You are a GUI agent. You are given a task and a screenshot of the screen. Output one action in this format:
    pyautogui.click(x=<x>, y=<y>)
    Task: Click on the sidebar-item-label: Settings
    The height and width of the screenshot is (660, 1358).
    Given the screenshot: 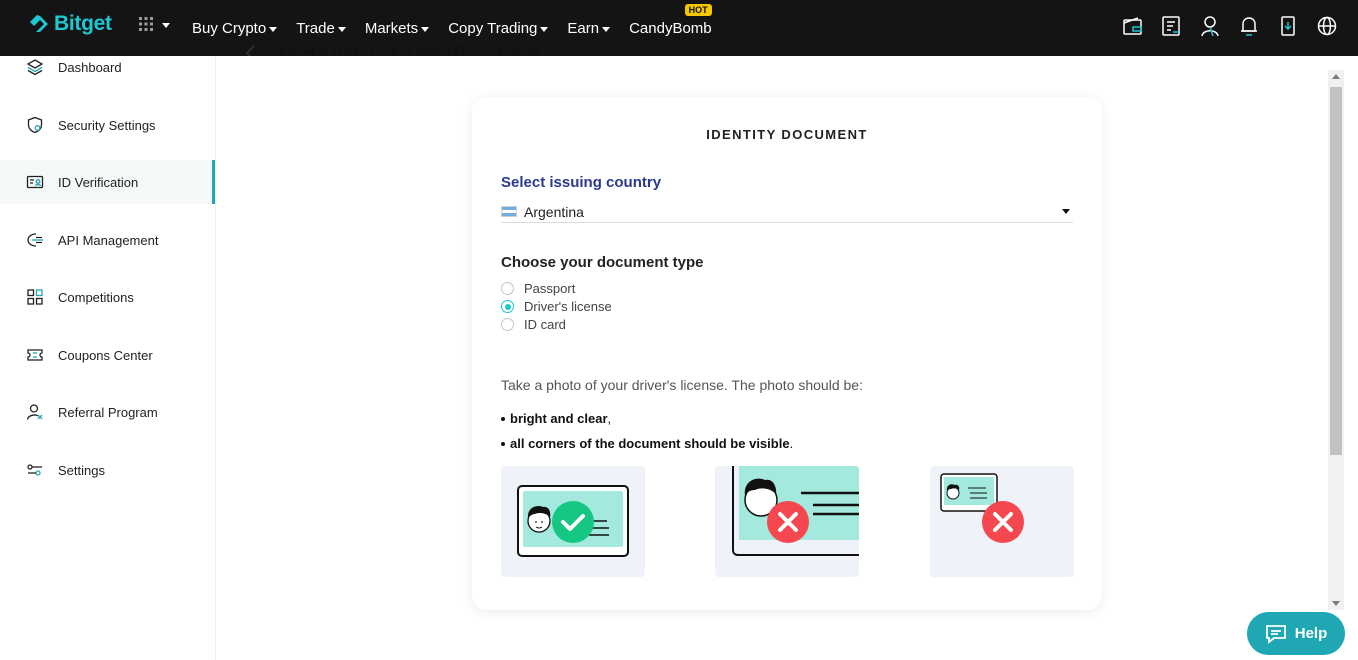 What is the action you would take?
    pyautogui.click(x=81, y=470)
    